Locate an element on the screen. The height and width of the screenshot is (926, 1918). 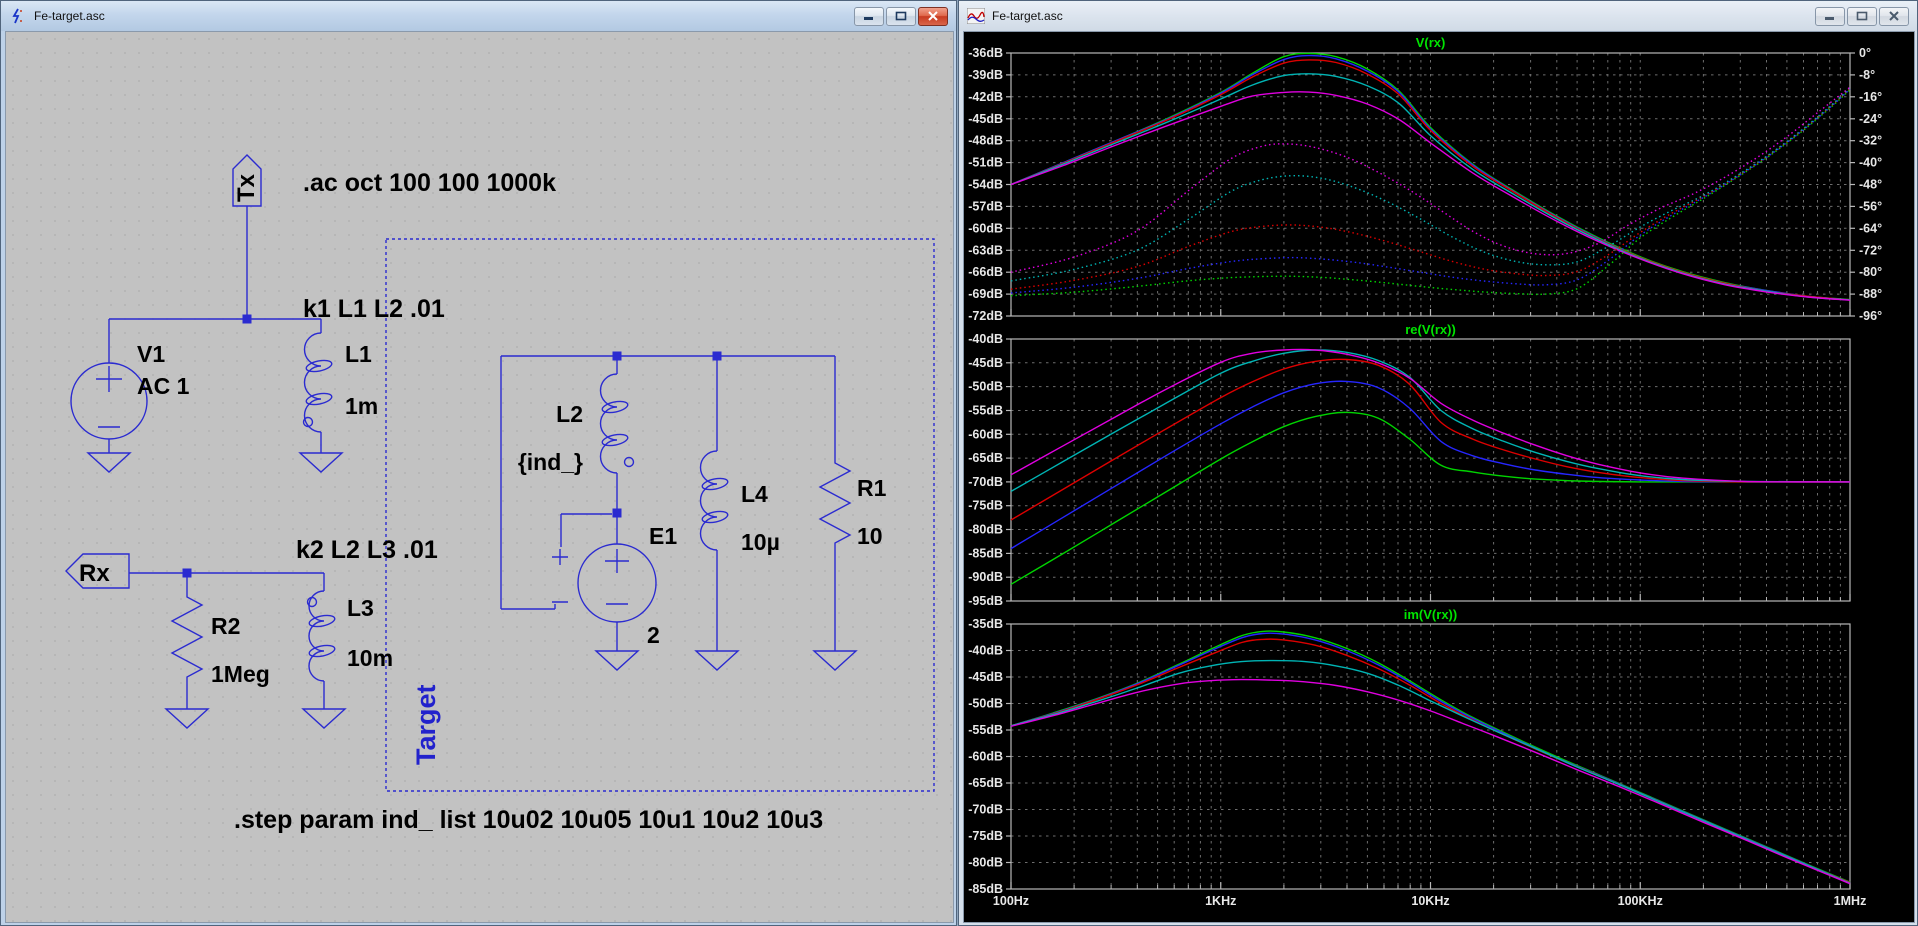
component-l3-inductor is located at coordinates (321, 636).